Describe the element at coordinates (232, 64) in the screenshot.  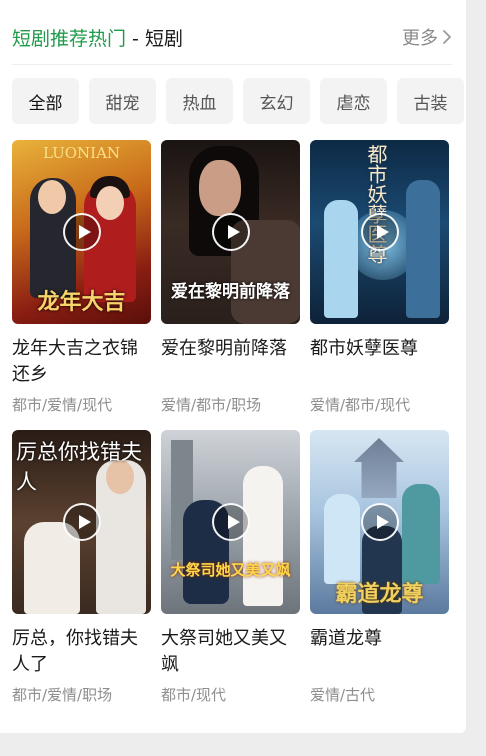
I see `header-divider` at that location.